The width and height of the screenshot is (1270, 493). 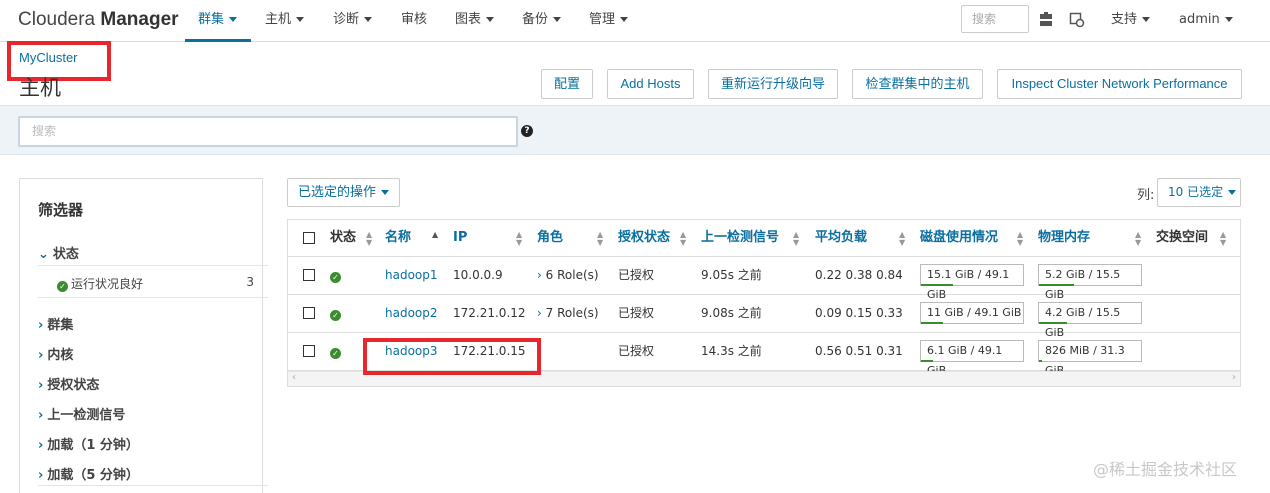 I want to click on nav-audit-label: 审核, so click(x=414, y=19).